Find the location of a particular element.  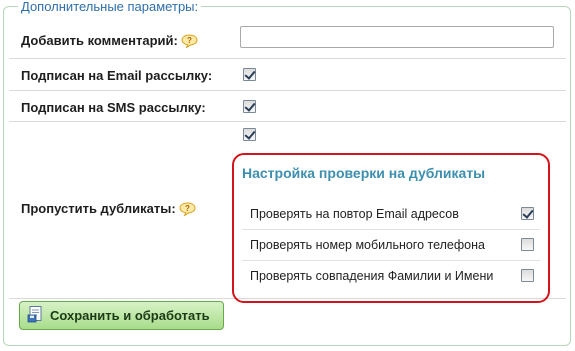

sms-subscribed-row: Подписан на SMS рассылку: is located at coordinates (287, 106).